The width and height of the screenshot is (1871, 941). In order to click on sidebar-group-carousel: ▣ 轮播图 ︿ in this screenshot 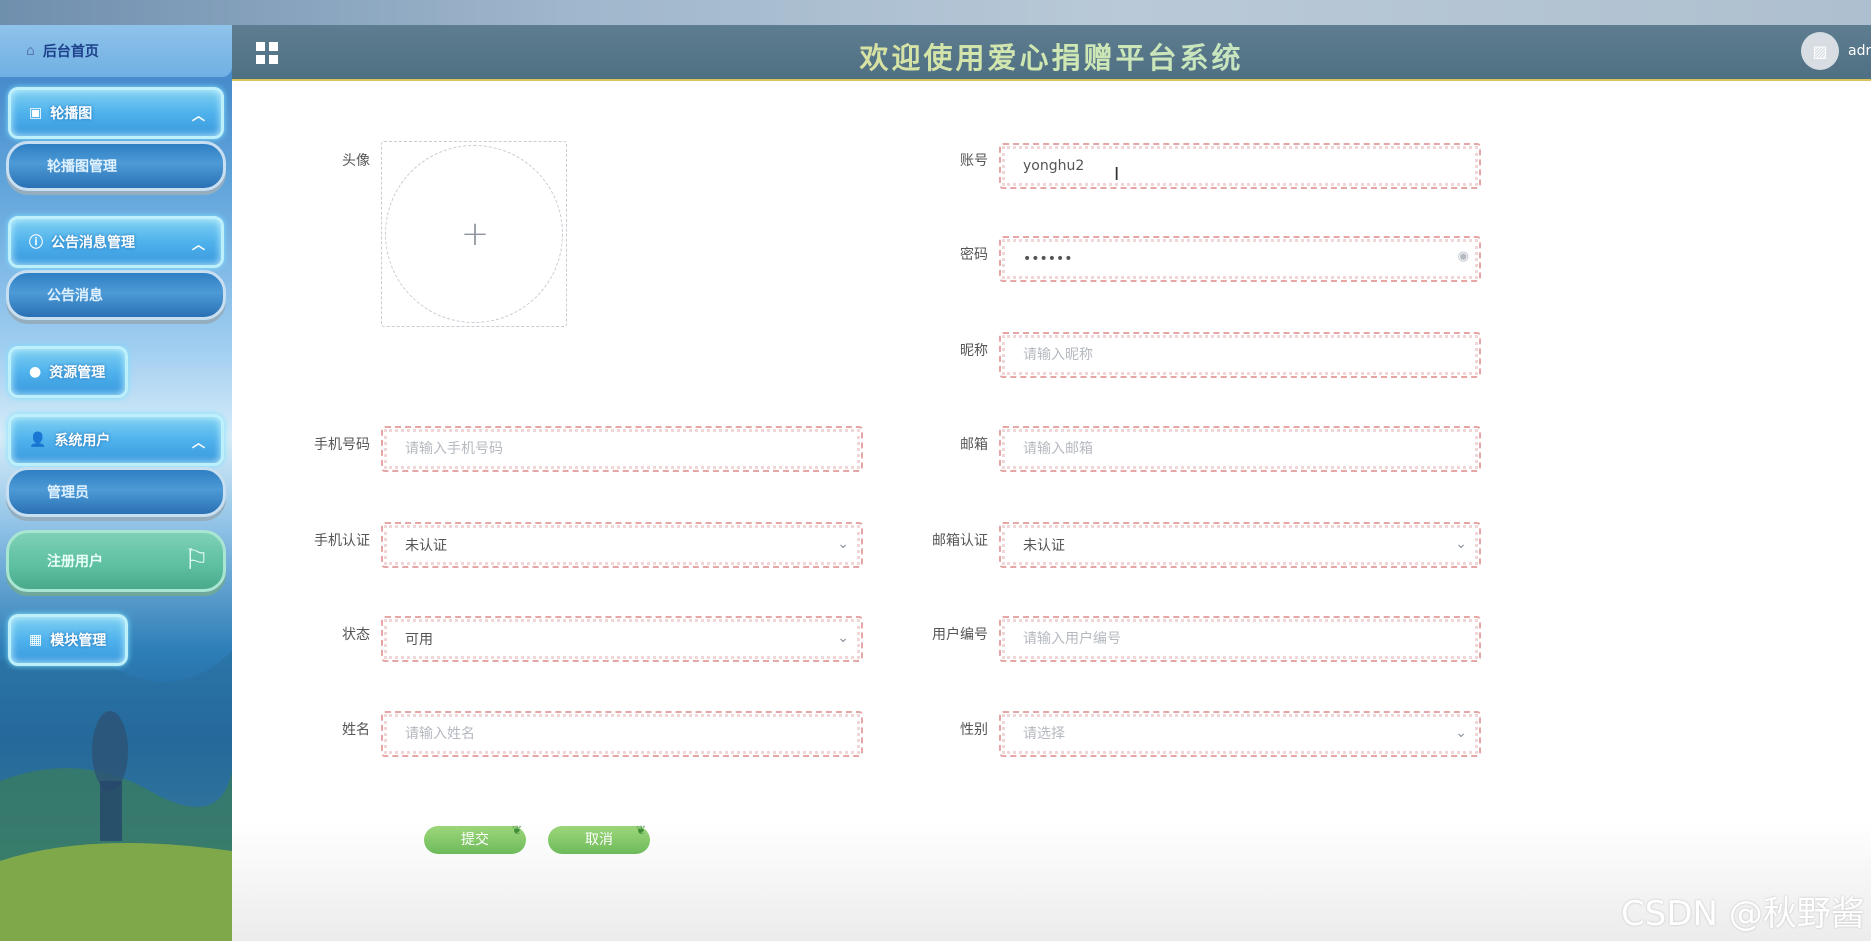, I will do `click(116, 113)`.